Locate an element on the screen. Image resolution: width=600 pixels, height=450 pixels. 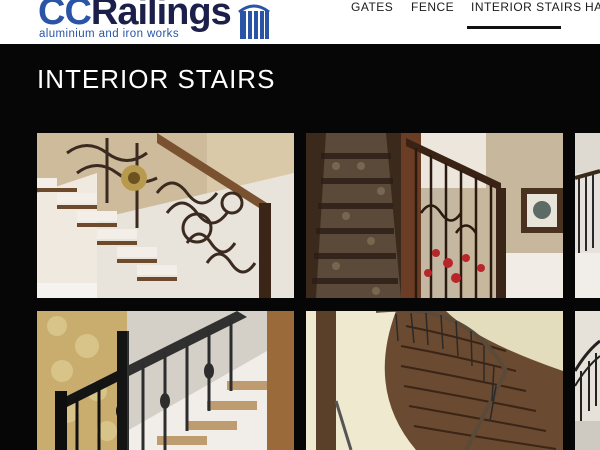
nav-active-indicator is located at coordinates (514, 27).